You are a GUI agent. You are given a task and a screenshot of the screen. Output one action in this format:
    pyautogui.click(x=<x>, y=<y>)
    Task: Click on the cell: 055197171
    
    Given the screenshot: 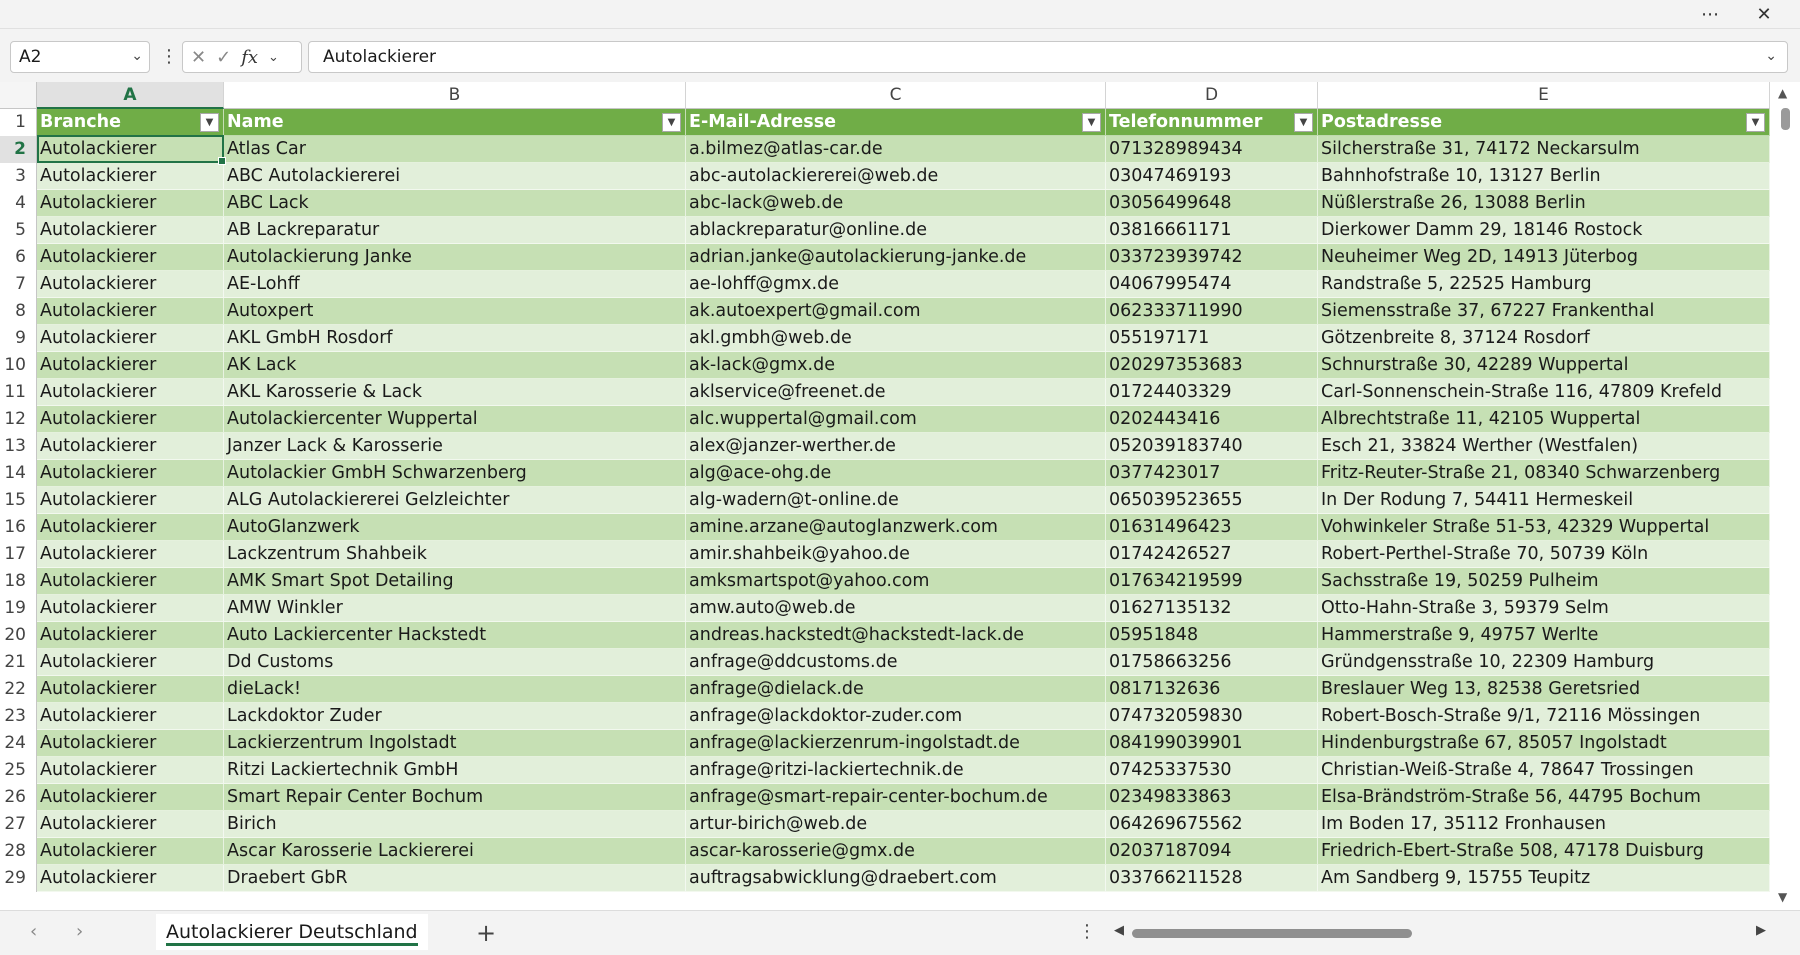 What is the action you would take?
    pyautogui.click(x=1212, y=338)
    